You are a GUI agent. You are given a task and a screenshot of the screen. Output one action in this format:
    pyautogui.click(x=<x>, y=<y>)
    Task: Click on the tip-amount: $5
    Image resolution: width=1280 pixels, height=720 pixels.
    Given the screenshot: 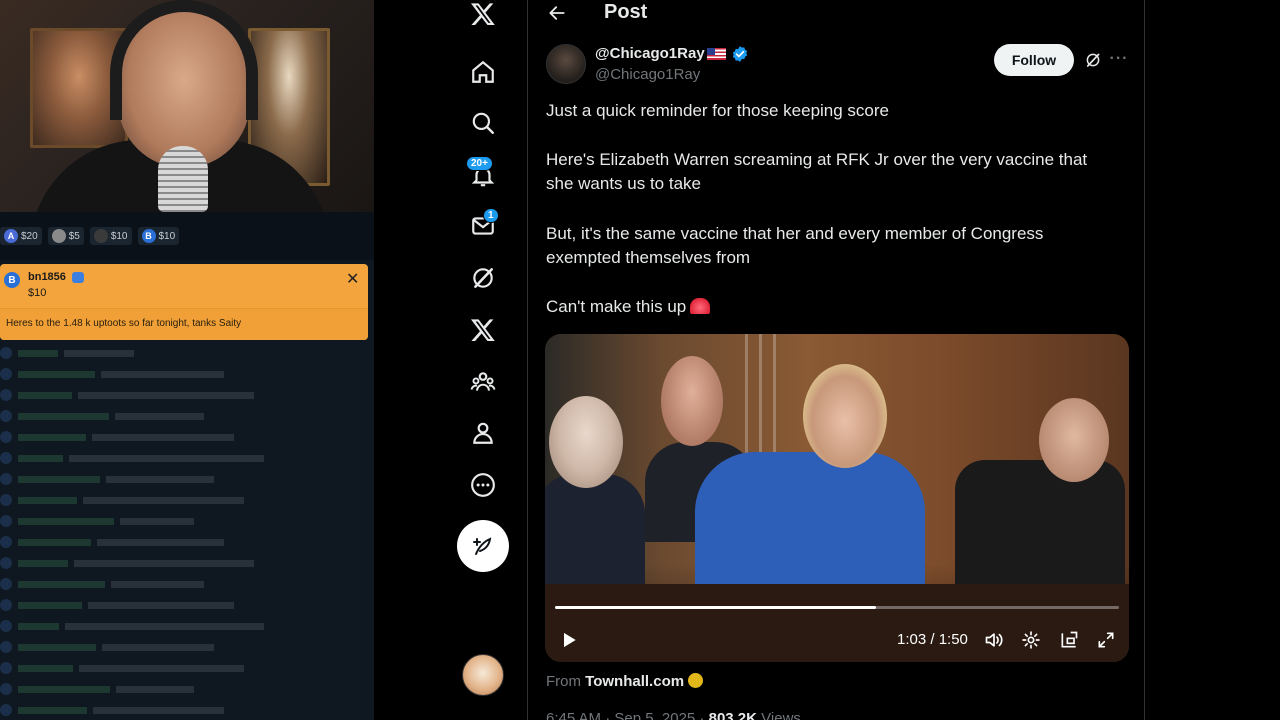 What is the action you would take?
    pyautogui.click(x=74, y=236)
    